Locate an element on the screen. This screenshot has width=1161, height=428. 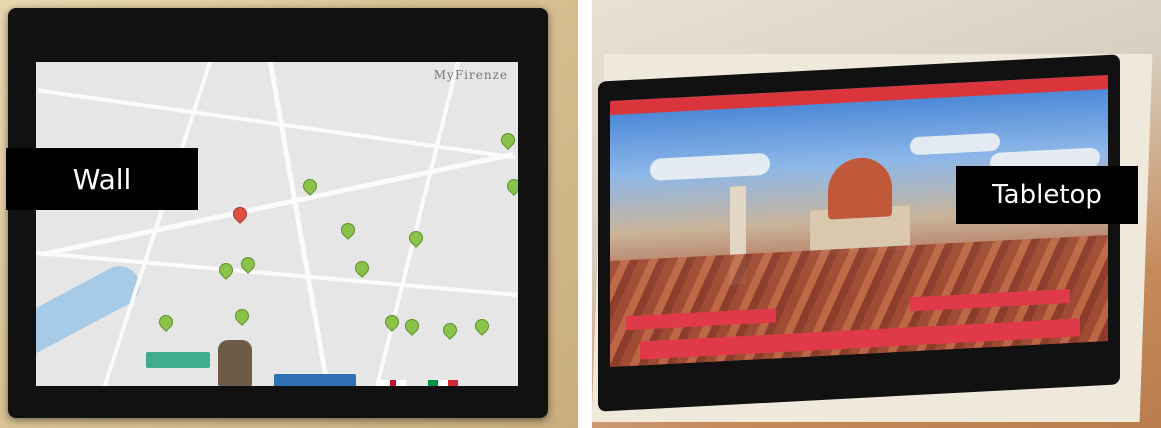
italy-flag-icon is located at coordinates (443, 383).